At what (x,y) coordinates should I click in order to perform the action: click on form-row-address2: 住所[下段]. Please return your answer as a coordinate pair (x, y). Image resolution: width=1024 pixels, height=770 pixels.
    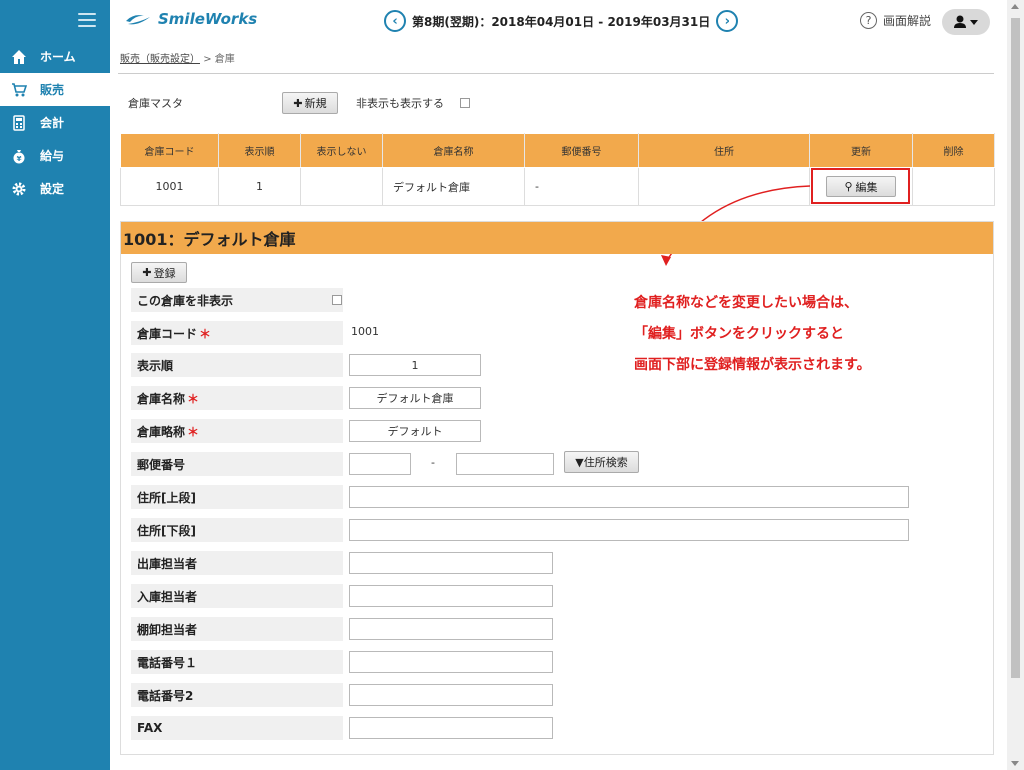
    Looking at the image, I should click on (237, 530).